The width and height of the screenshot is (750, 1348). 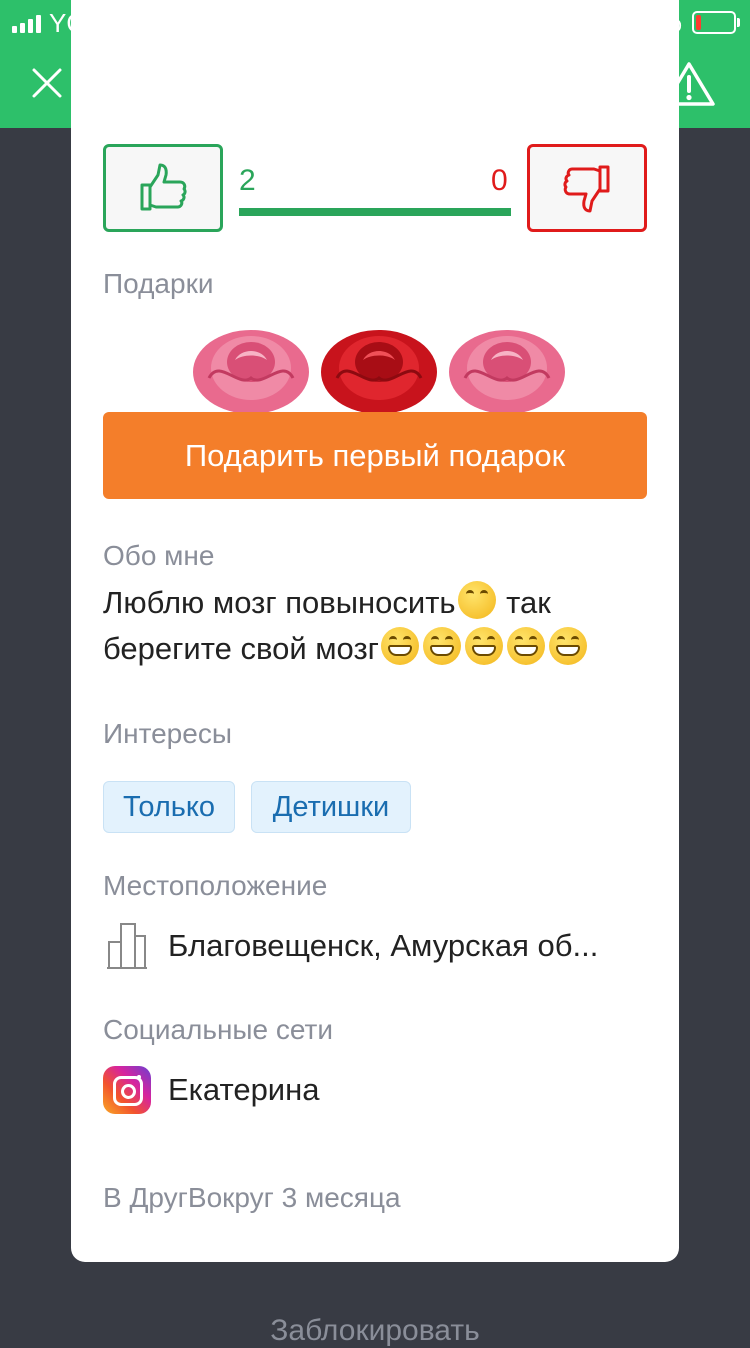 I want to click on dislike-count: 0, so click(x=499, y=180).